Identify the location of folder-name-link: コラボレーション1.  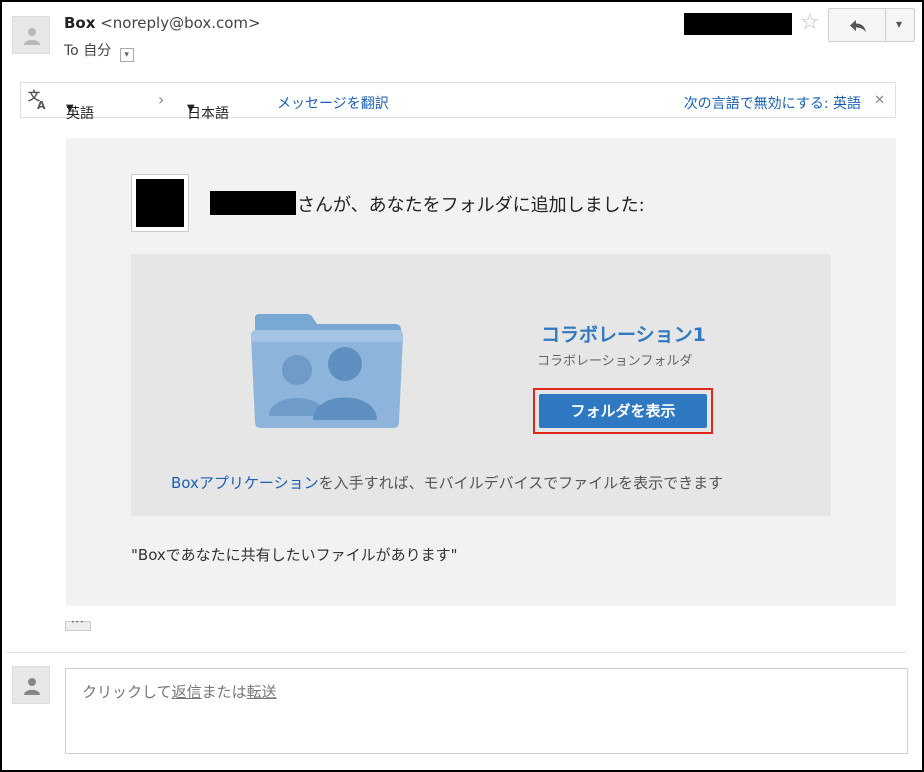
(623, 333).